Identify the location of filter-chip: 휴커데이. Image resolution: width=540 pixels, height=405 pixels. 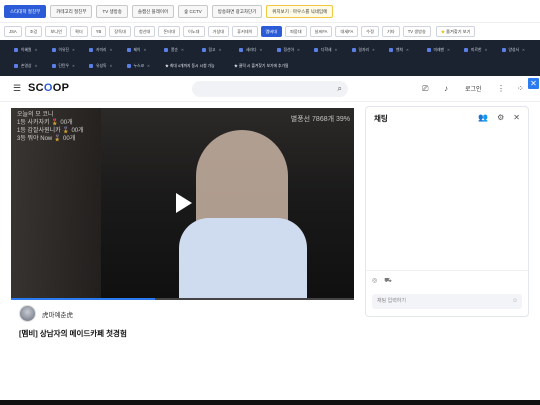
(245, 31).